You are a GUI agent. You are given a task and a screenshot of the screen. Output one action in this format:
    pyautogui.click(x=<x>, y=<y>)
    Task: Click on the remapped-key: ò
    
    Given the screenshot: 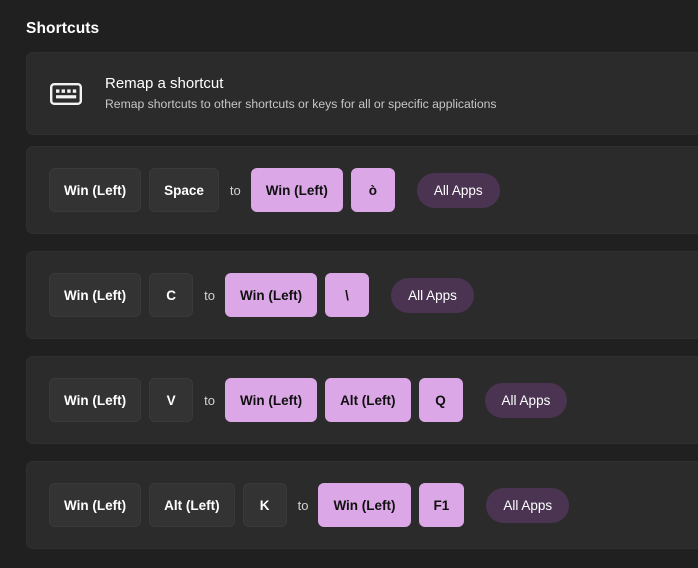 What is the action you would take?
    pyautogui.click(x=372, y=190)
    